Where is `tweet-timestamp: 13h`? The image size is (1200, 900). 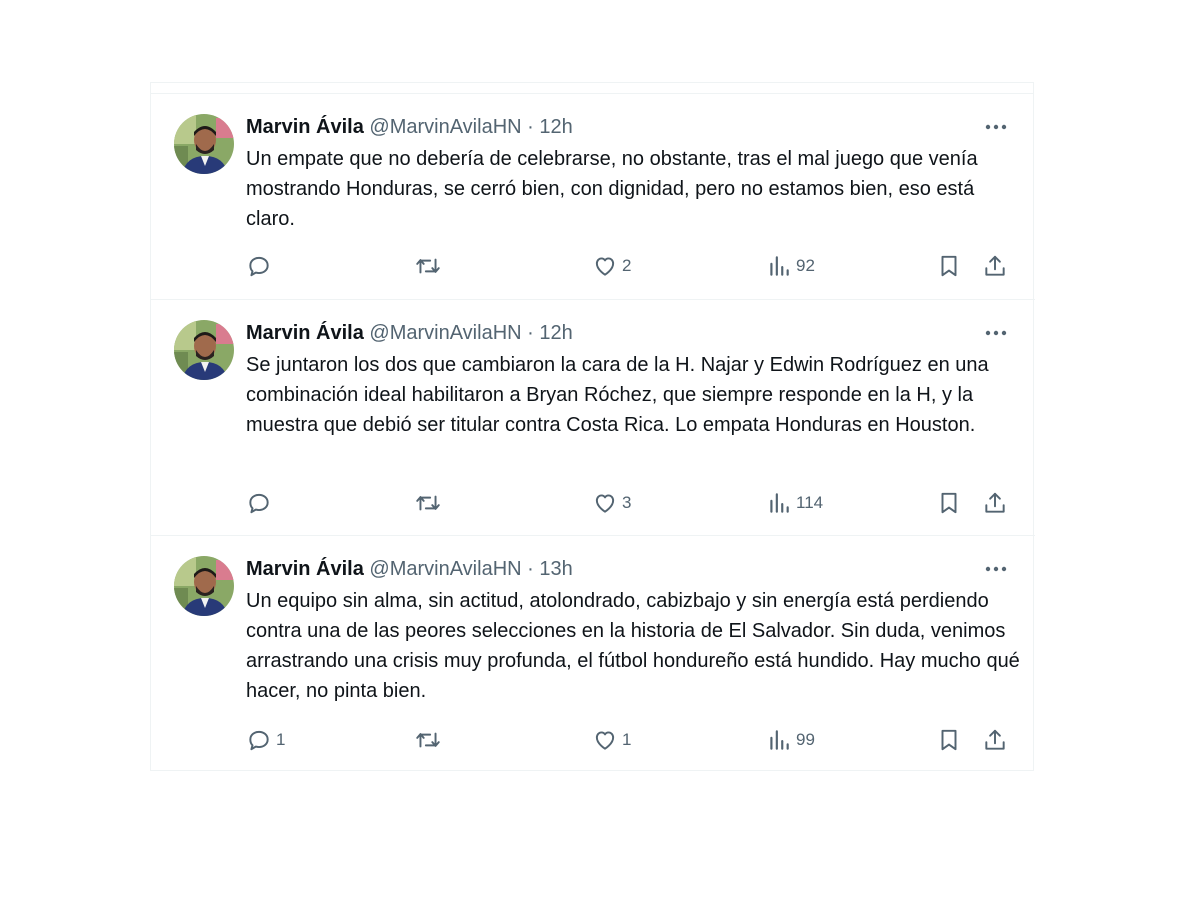
tweet-timestamp: 13h is located at coordinates (555, 569).